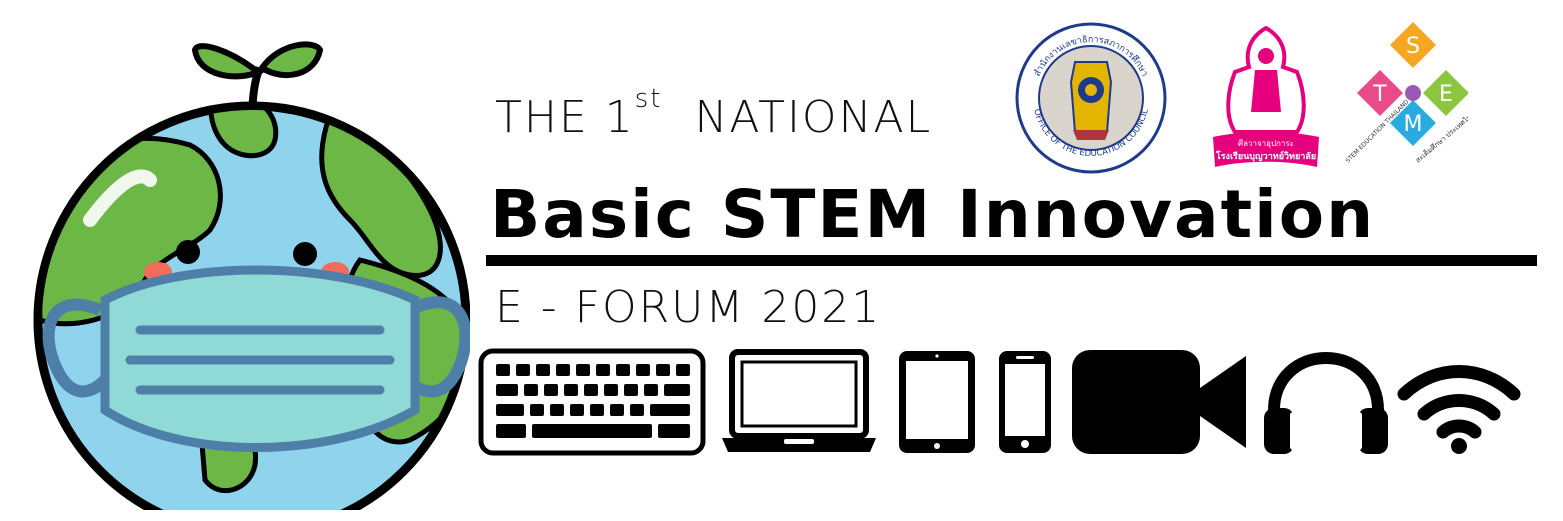  I want to click on edition-prefix: THE 1, so click(565, 117).